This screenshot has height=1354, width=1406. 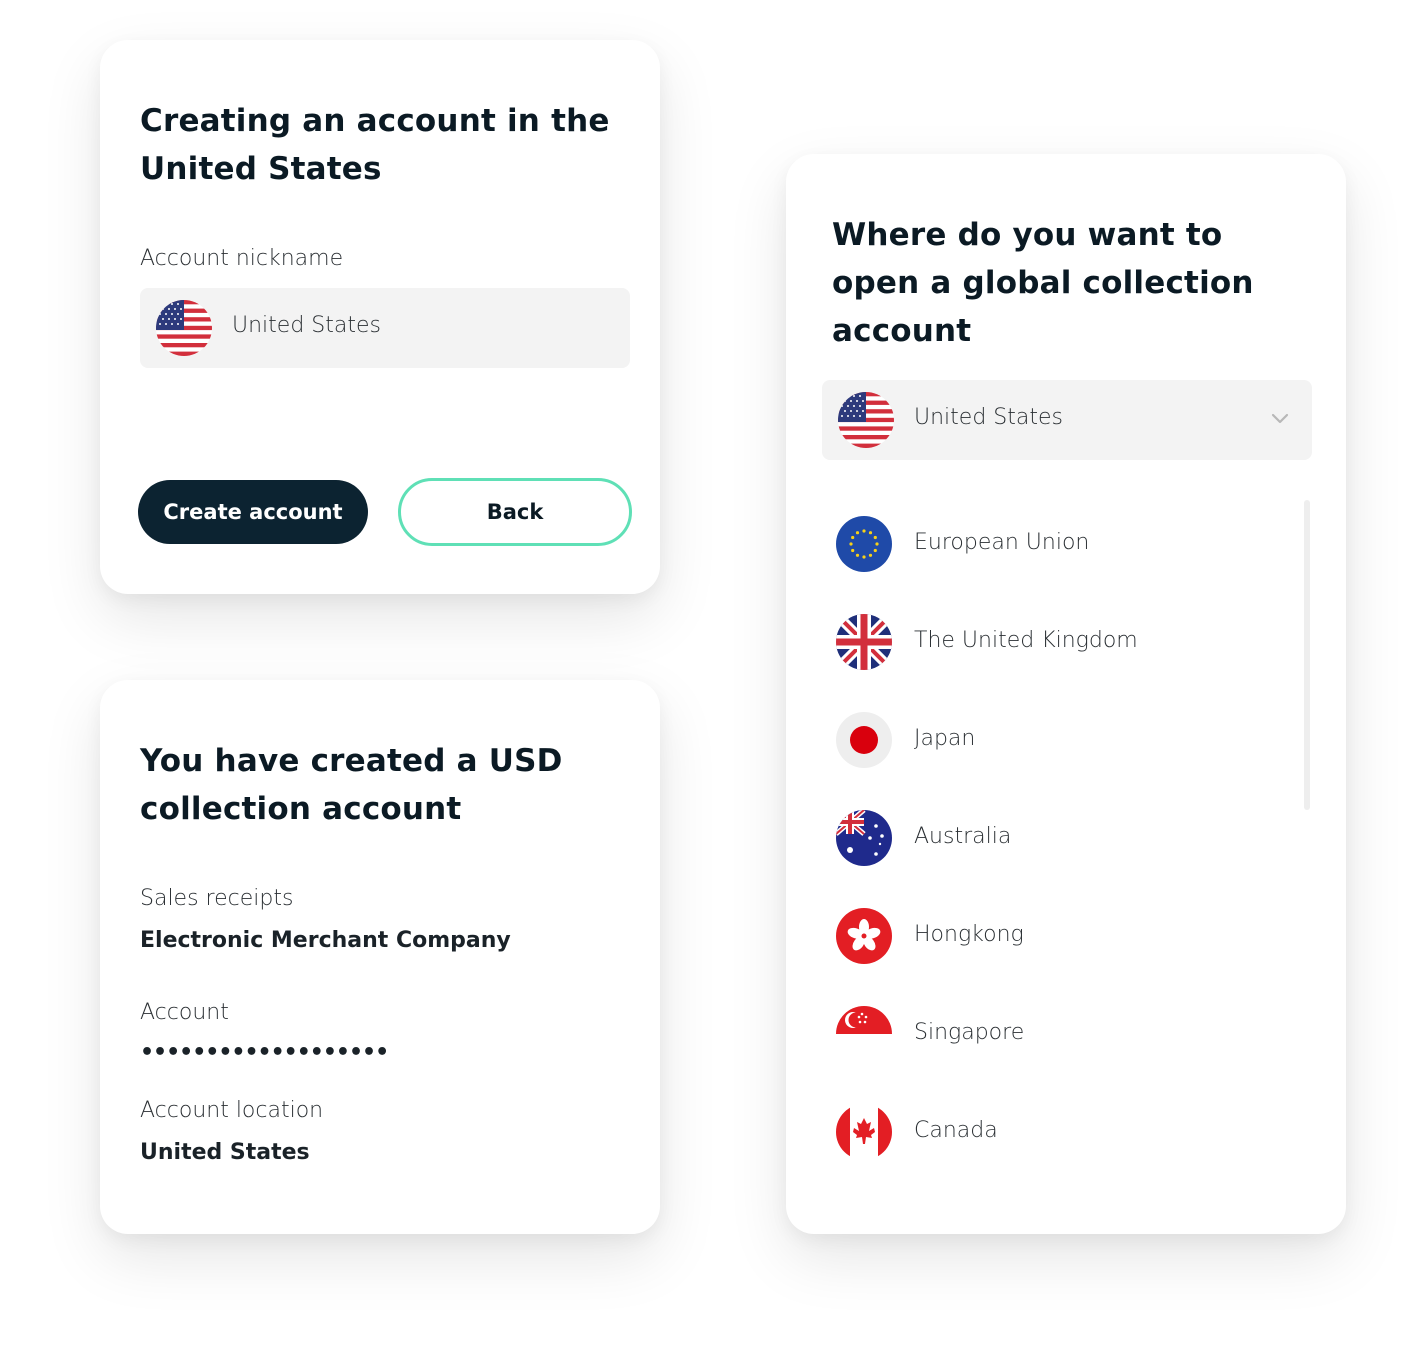 I want to click on country-item-united-kingdom: The United Kingdom, so click(x=1046, y=642).